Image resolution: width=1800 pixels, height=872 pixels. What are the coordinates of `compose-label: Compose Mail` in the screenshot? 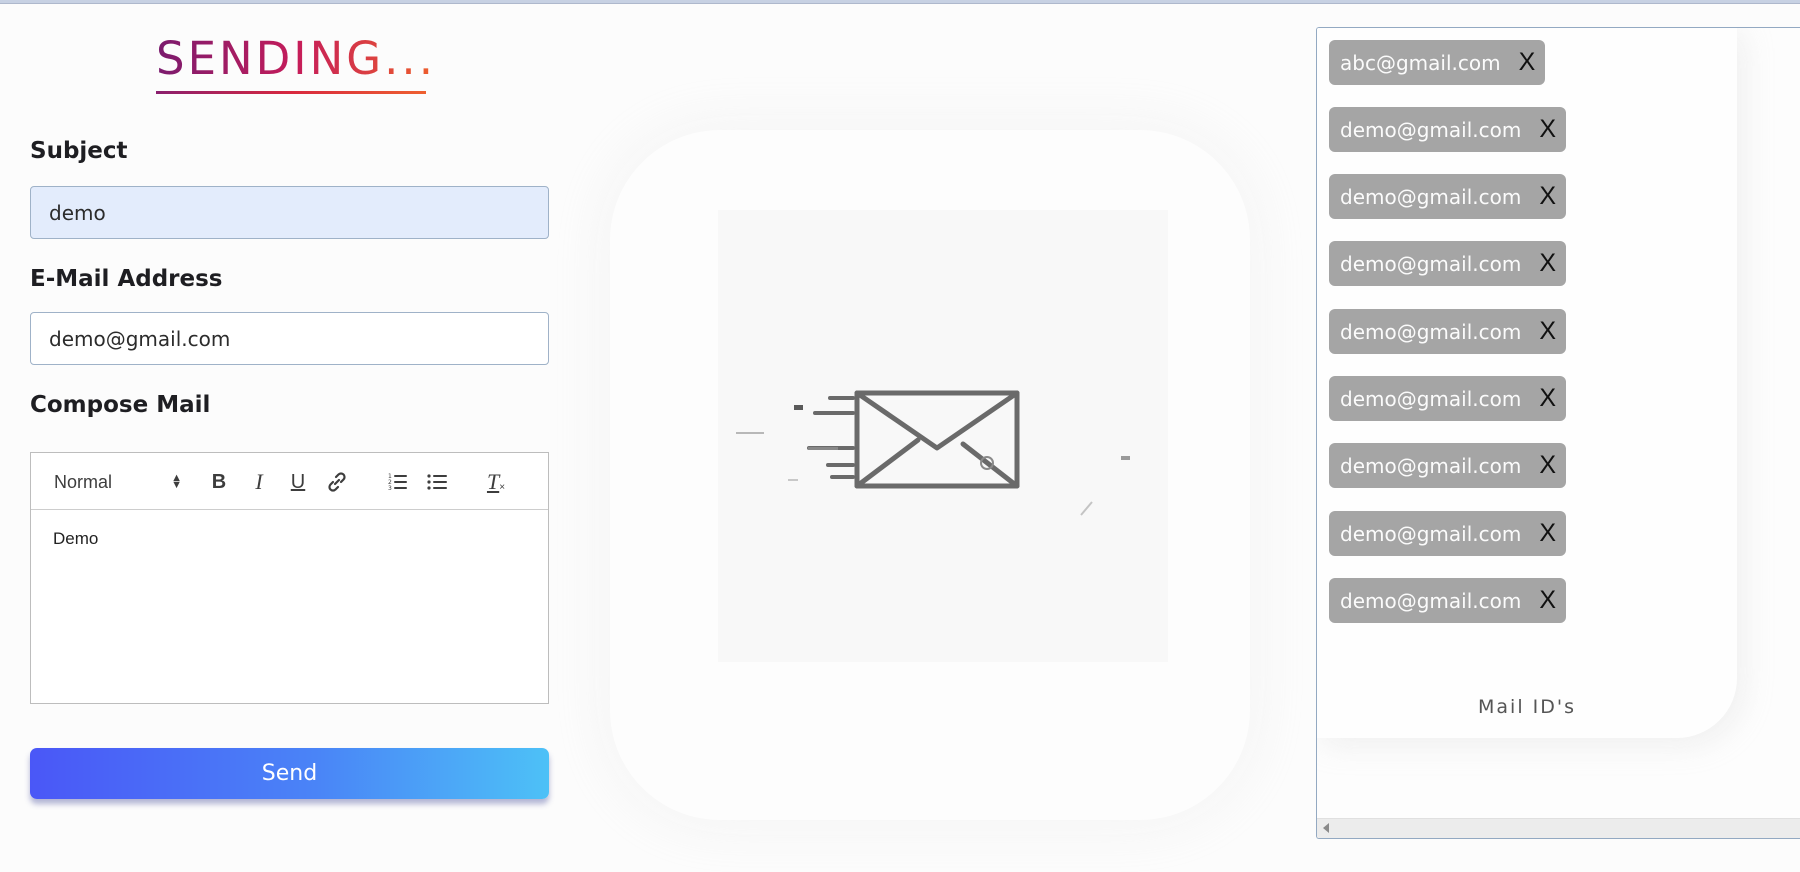 It's located at (120, 405).